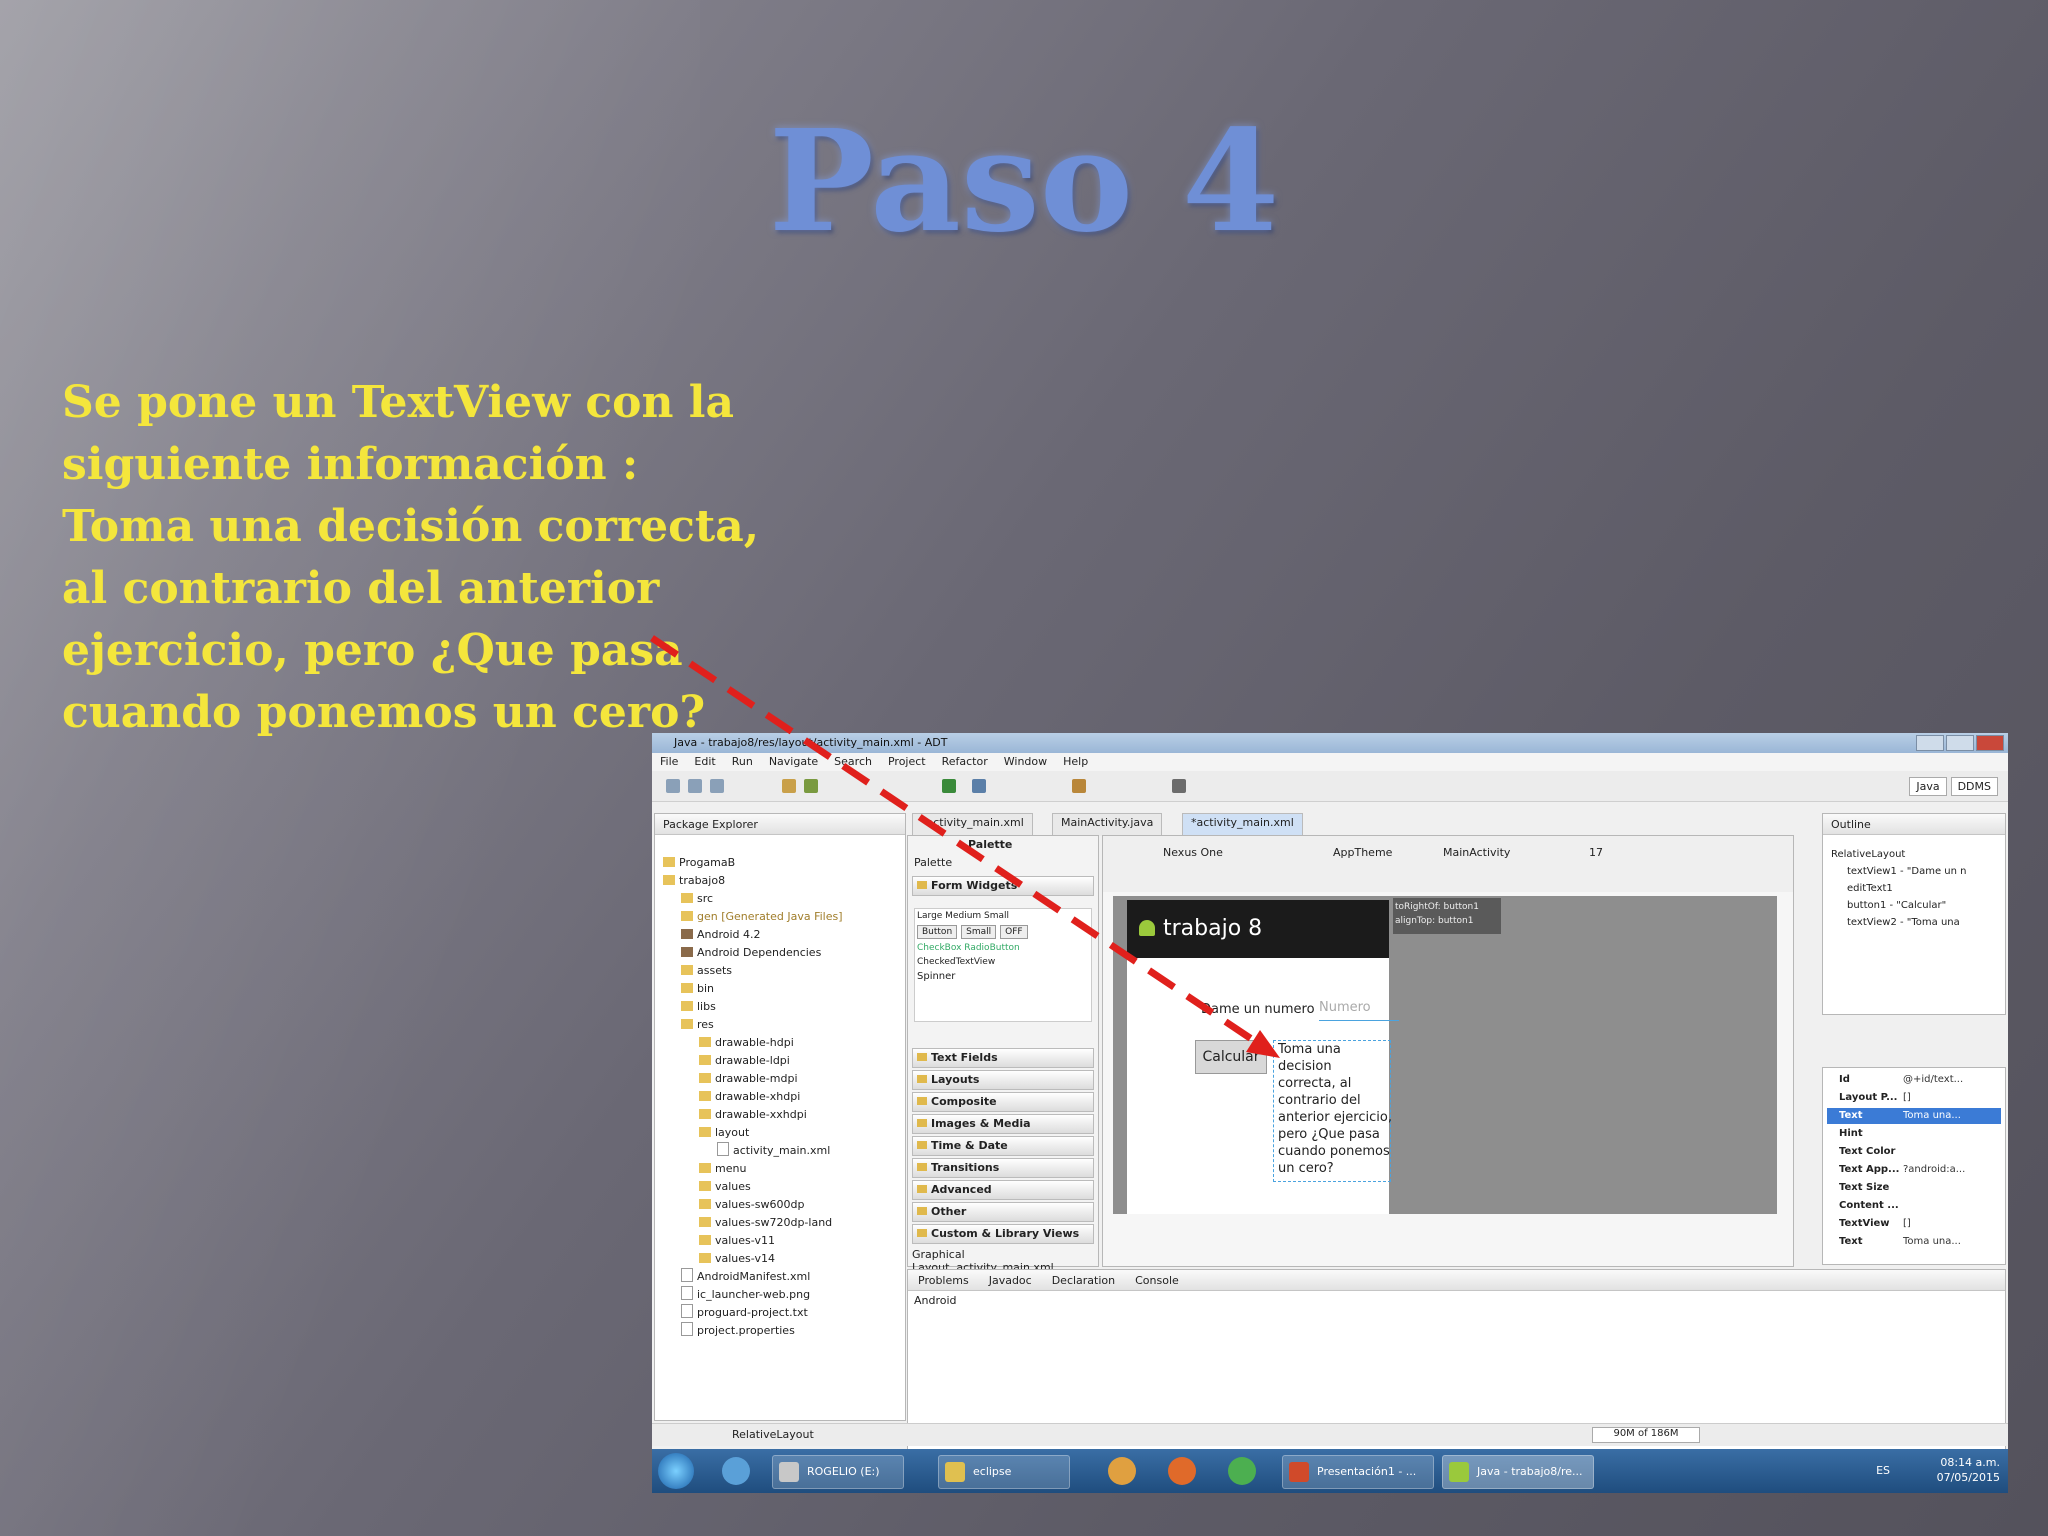 This screenshot has width=2048, height=1536. Describe the element at coordinates (1003, 1146) in the screenshot. I see `palette-category: Time & Date` at that location.